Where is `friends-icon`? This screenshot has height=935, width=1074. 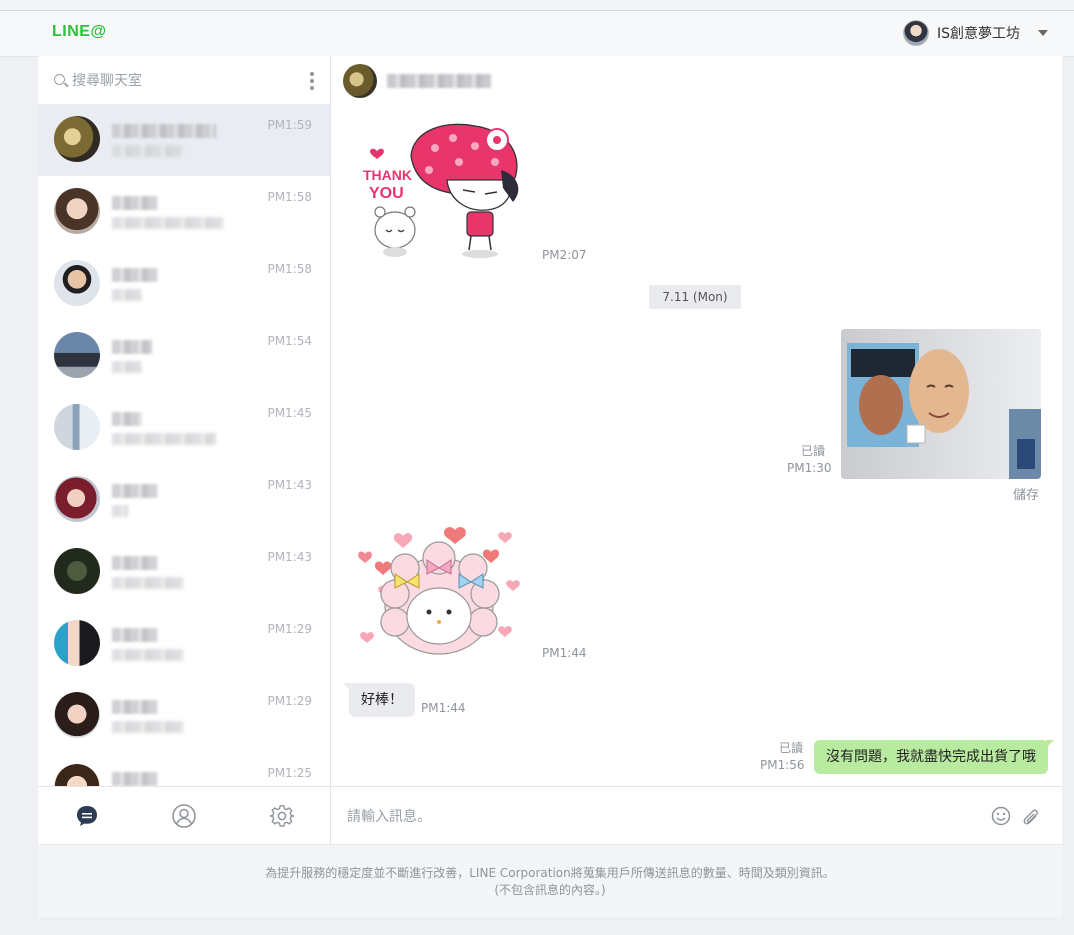
friends-icon is located at coordinates (184, 816).